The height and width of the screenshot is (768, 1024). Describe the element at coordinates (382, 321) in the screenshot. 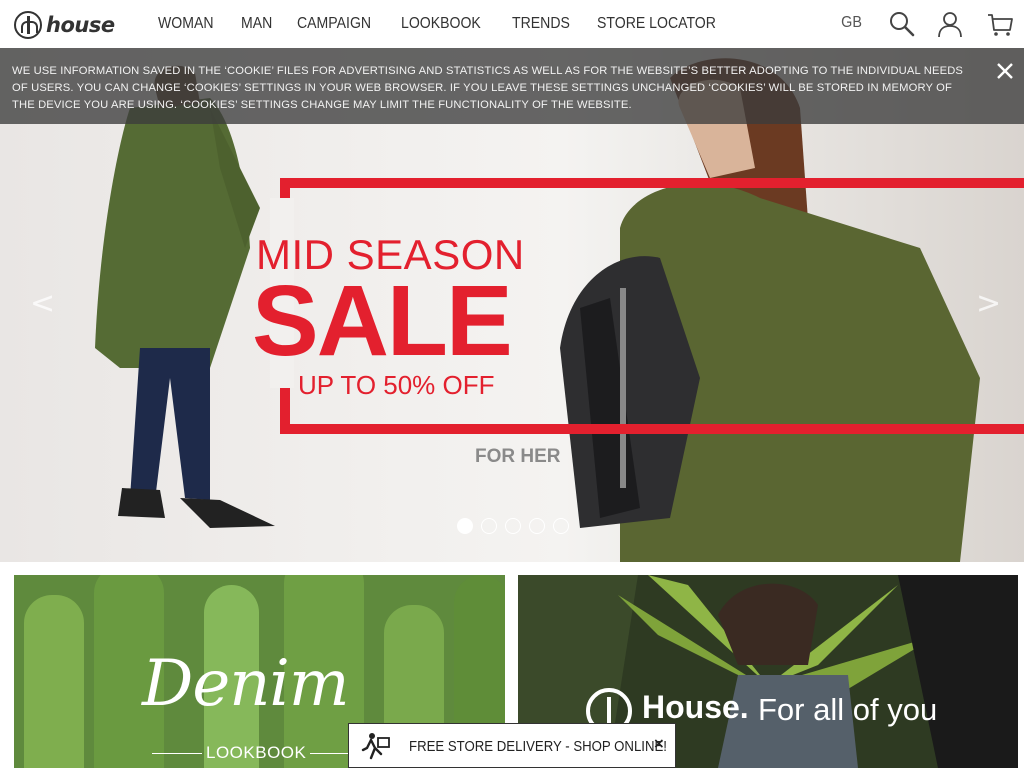

I see `hero-headline-sale: SALE` at that location.